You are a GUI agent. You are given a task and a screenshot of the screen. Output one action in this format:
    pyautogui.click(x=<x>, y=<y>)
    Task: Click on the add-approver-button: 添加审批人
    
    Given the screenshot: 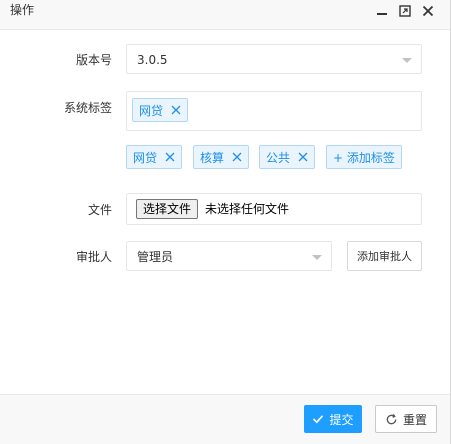 What is the action you would take?
    pyautogui.click(x=384, y=256)
    